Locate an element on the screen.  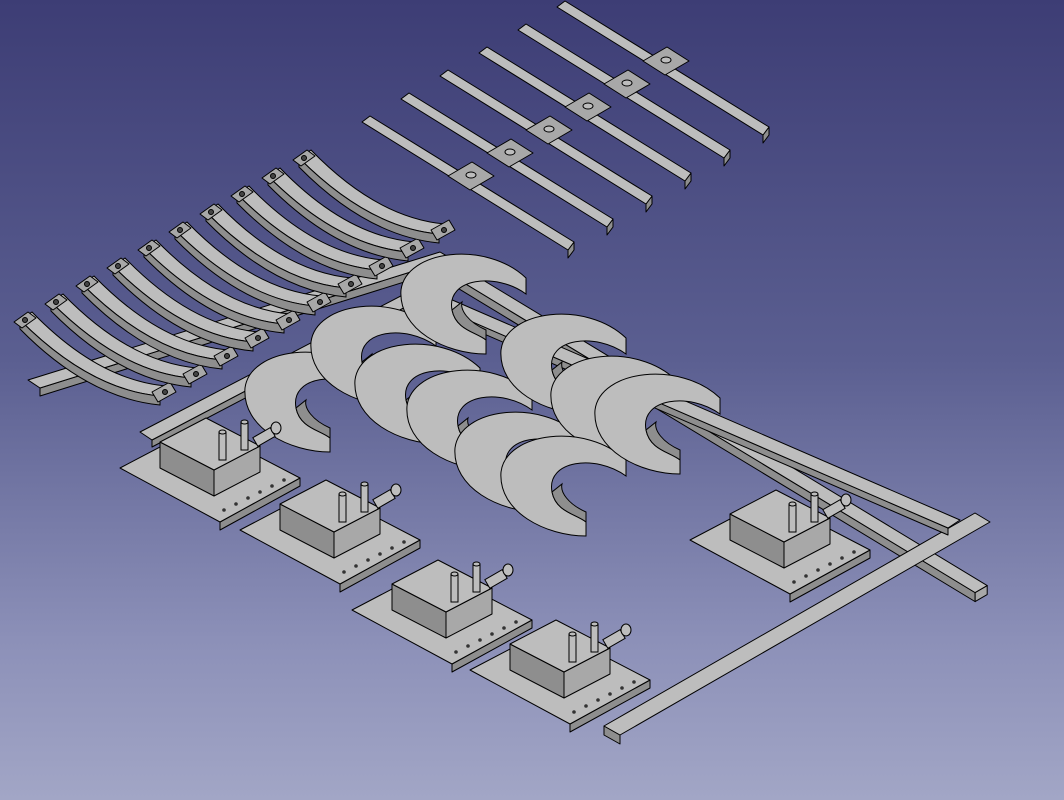
straight-lever-group is located at coordinates (565, 129).